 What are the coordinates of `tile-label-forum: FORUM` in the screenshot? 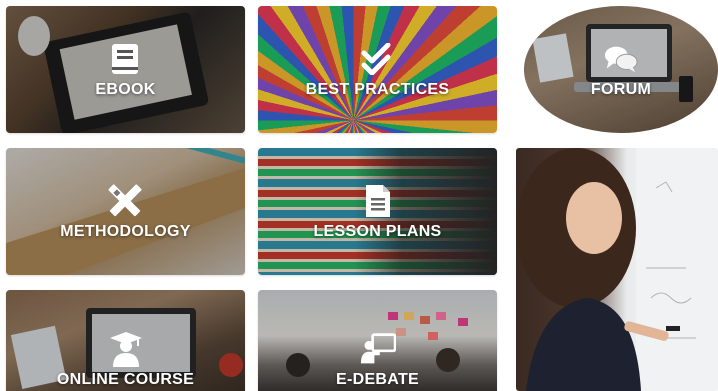 It's located at (621, 89).